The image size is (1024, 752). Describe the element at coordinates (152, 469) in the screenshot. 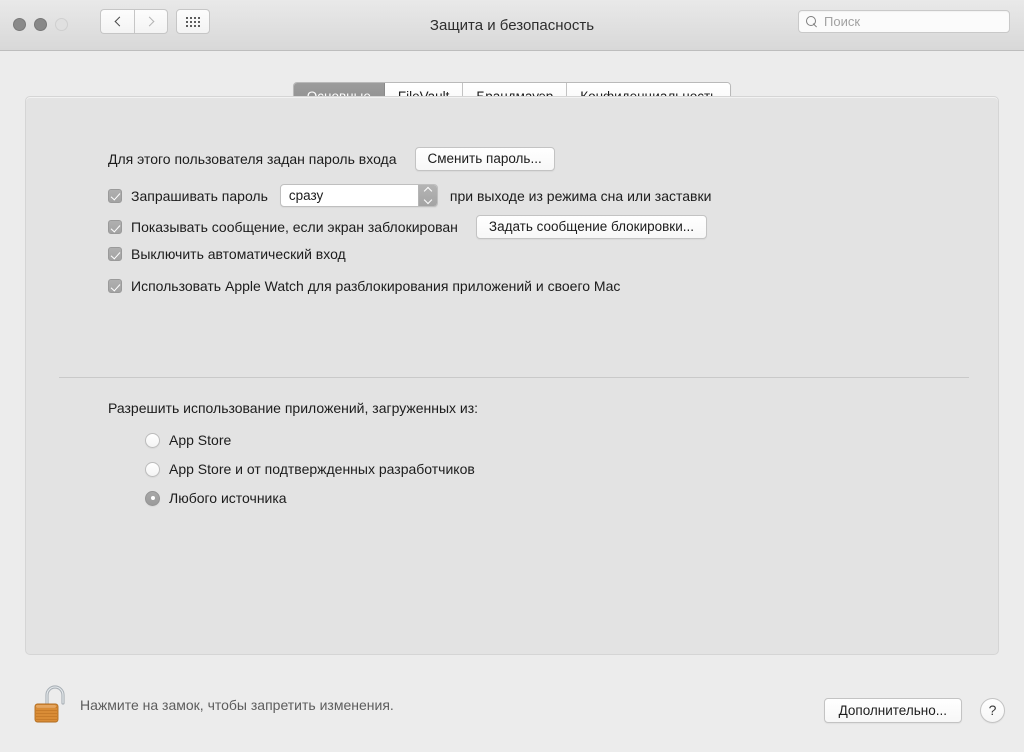

I see `radio-appstore-identified` at that location.